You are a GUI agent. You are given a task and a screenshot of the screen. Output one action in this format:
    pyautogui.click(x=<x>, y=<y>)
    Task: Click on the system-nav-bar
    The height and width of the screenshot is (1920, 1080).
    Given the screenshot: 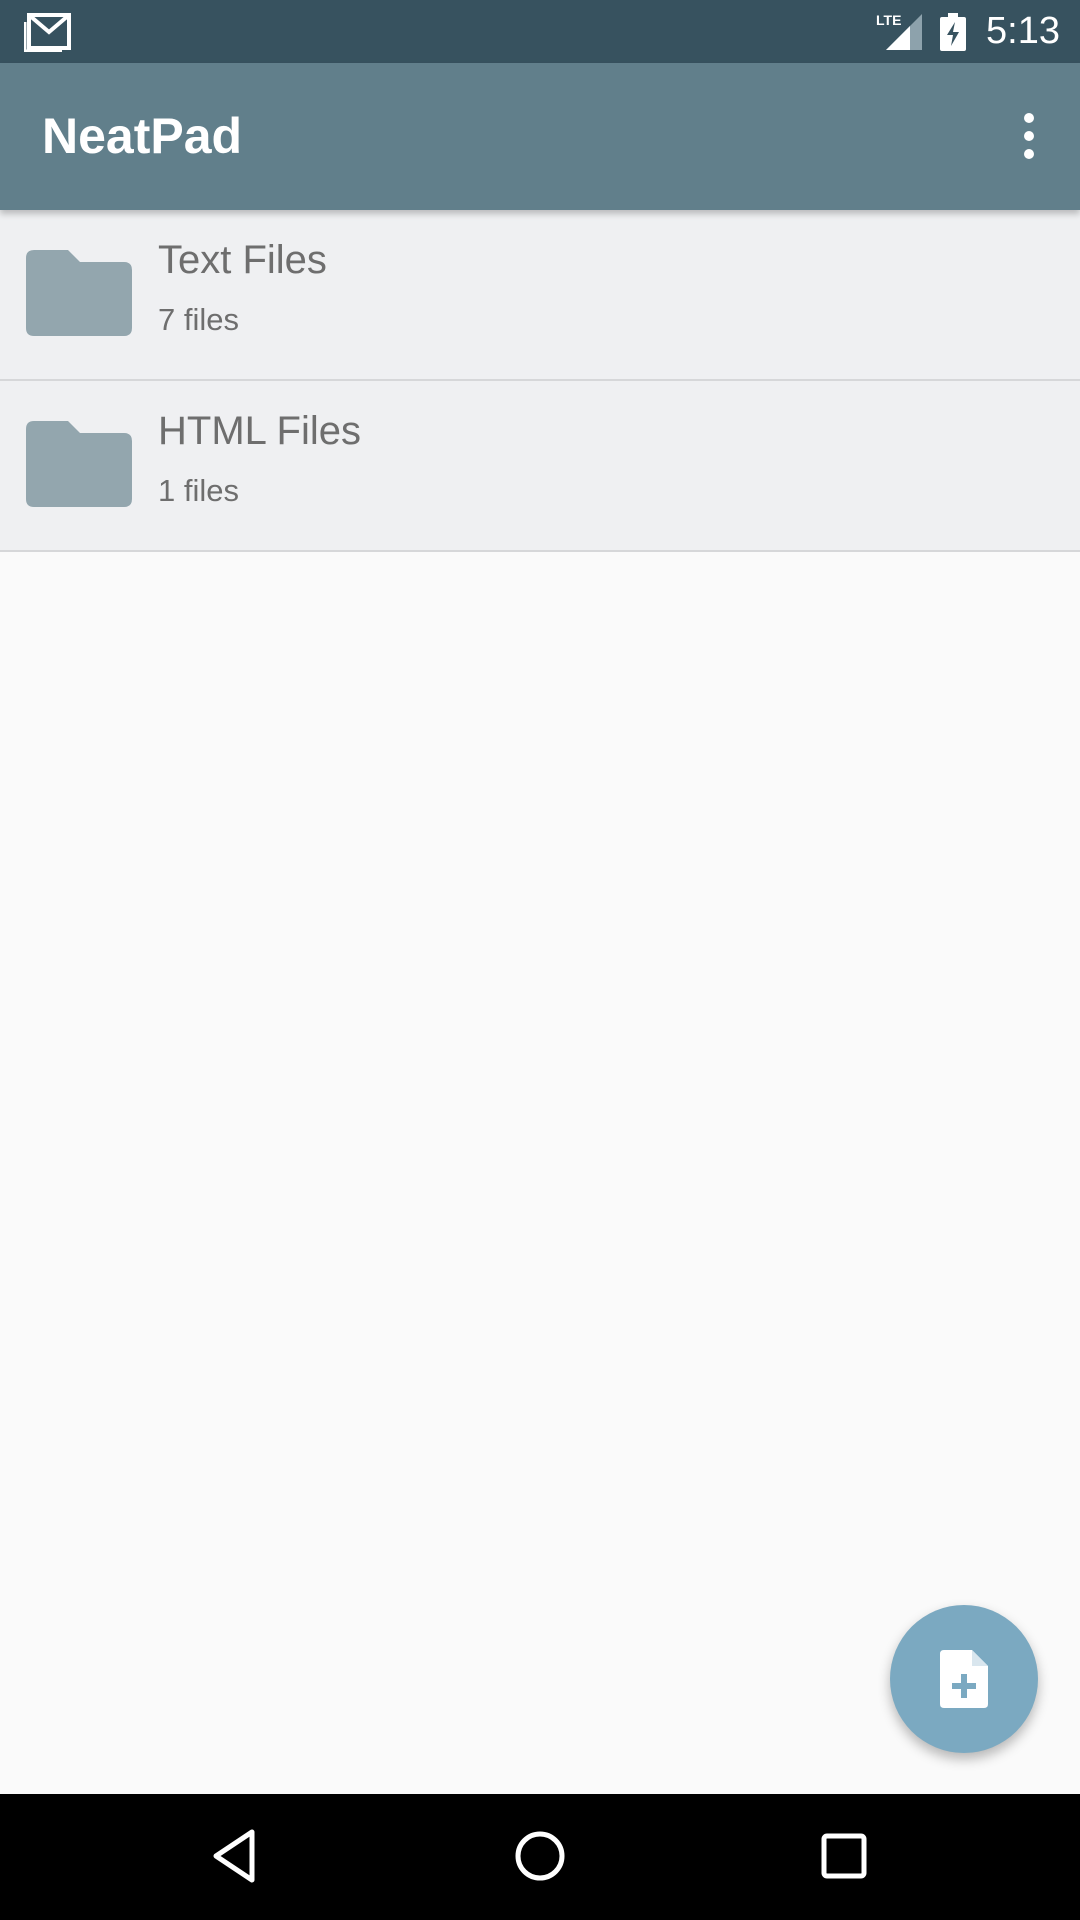 What is the action you would take?
    pyautogui.click(x=540, y=1857)
    